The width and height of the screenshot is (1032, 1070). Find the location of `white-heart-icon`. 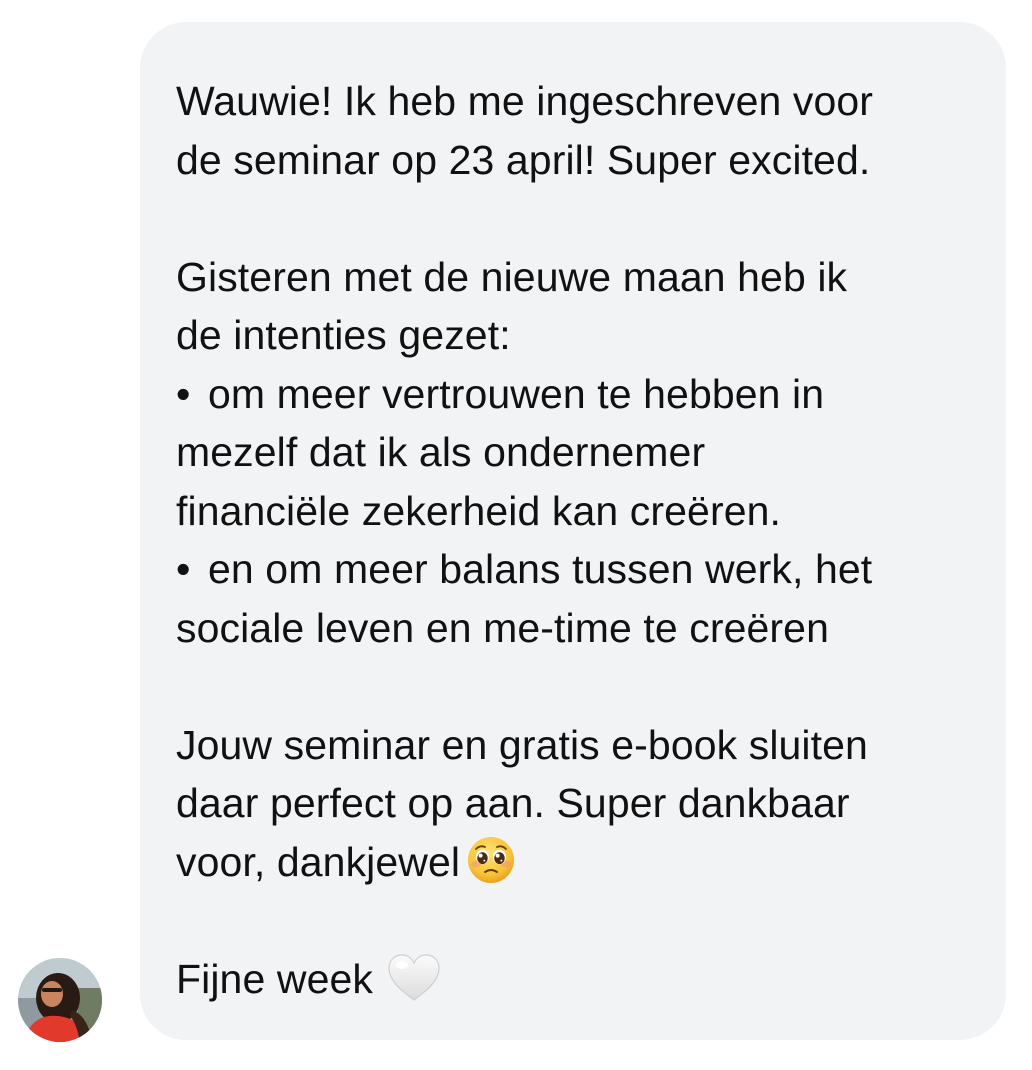

white-heart-icon is located at coordinates (414, 978).